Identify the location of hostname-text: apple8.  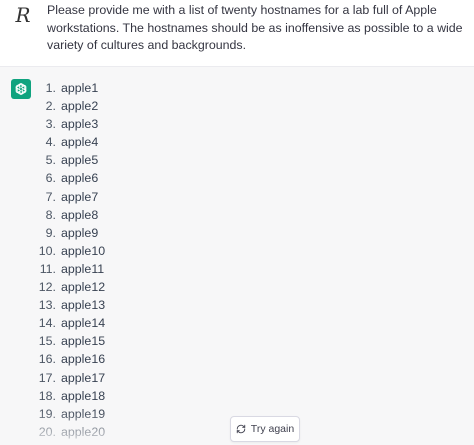
(80, 214).